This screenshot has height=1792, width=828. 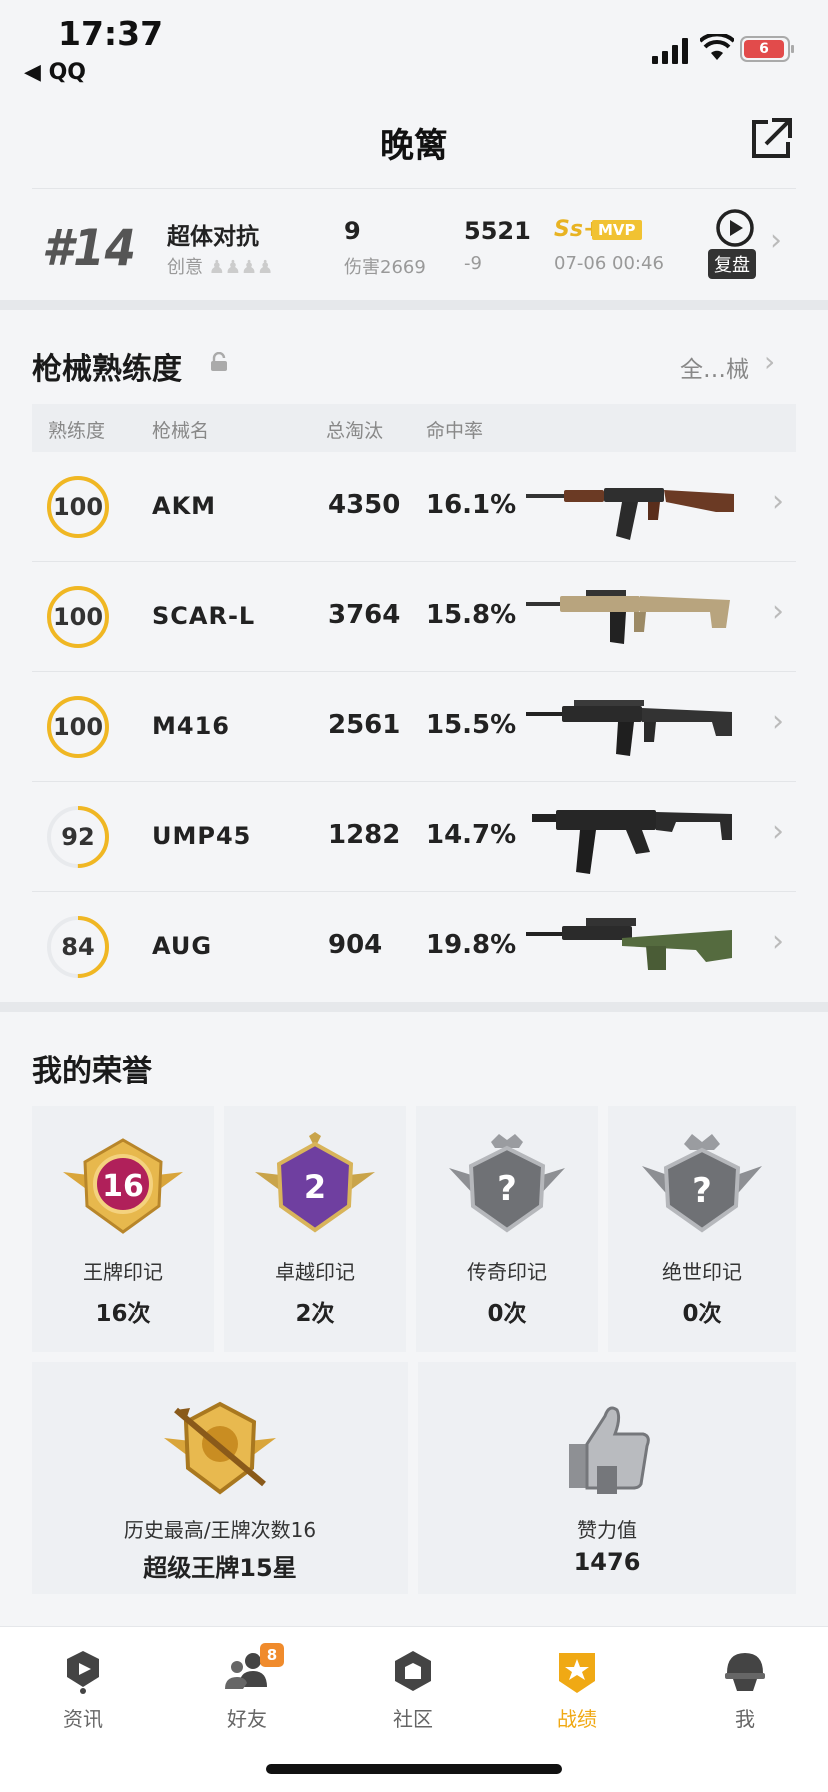 I want to click on weapon-row-ump45: 92 UMP45 1282 14.7% ›, so click(x=414, y=837).